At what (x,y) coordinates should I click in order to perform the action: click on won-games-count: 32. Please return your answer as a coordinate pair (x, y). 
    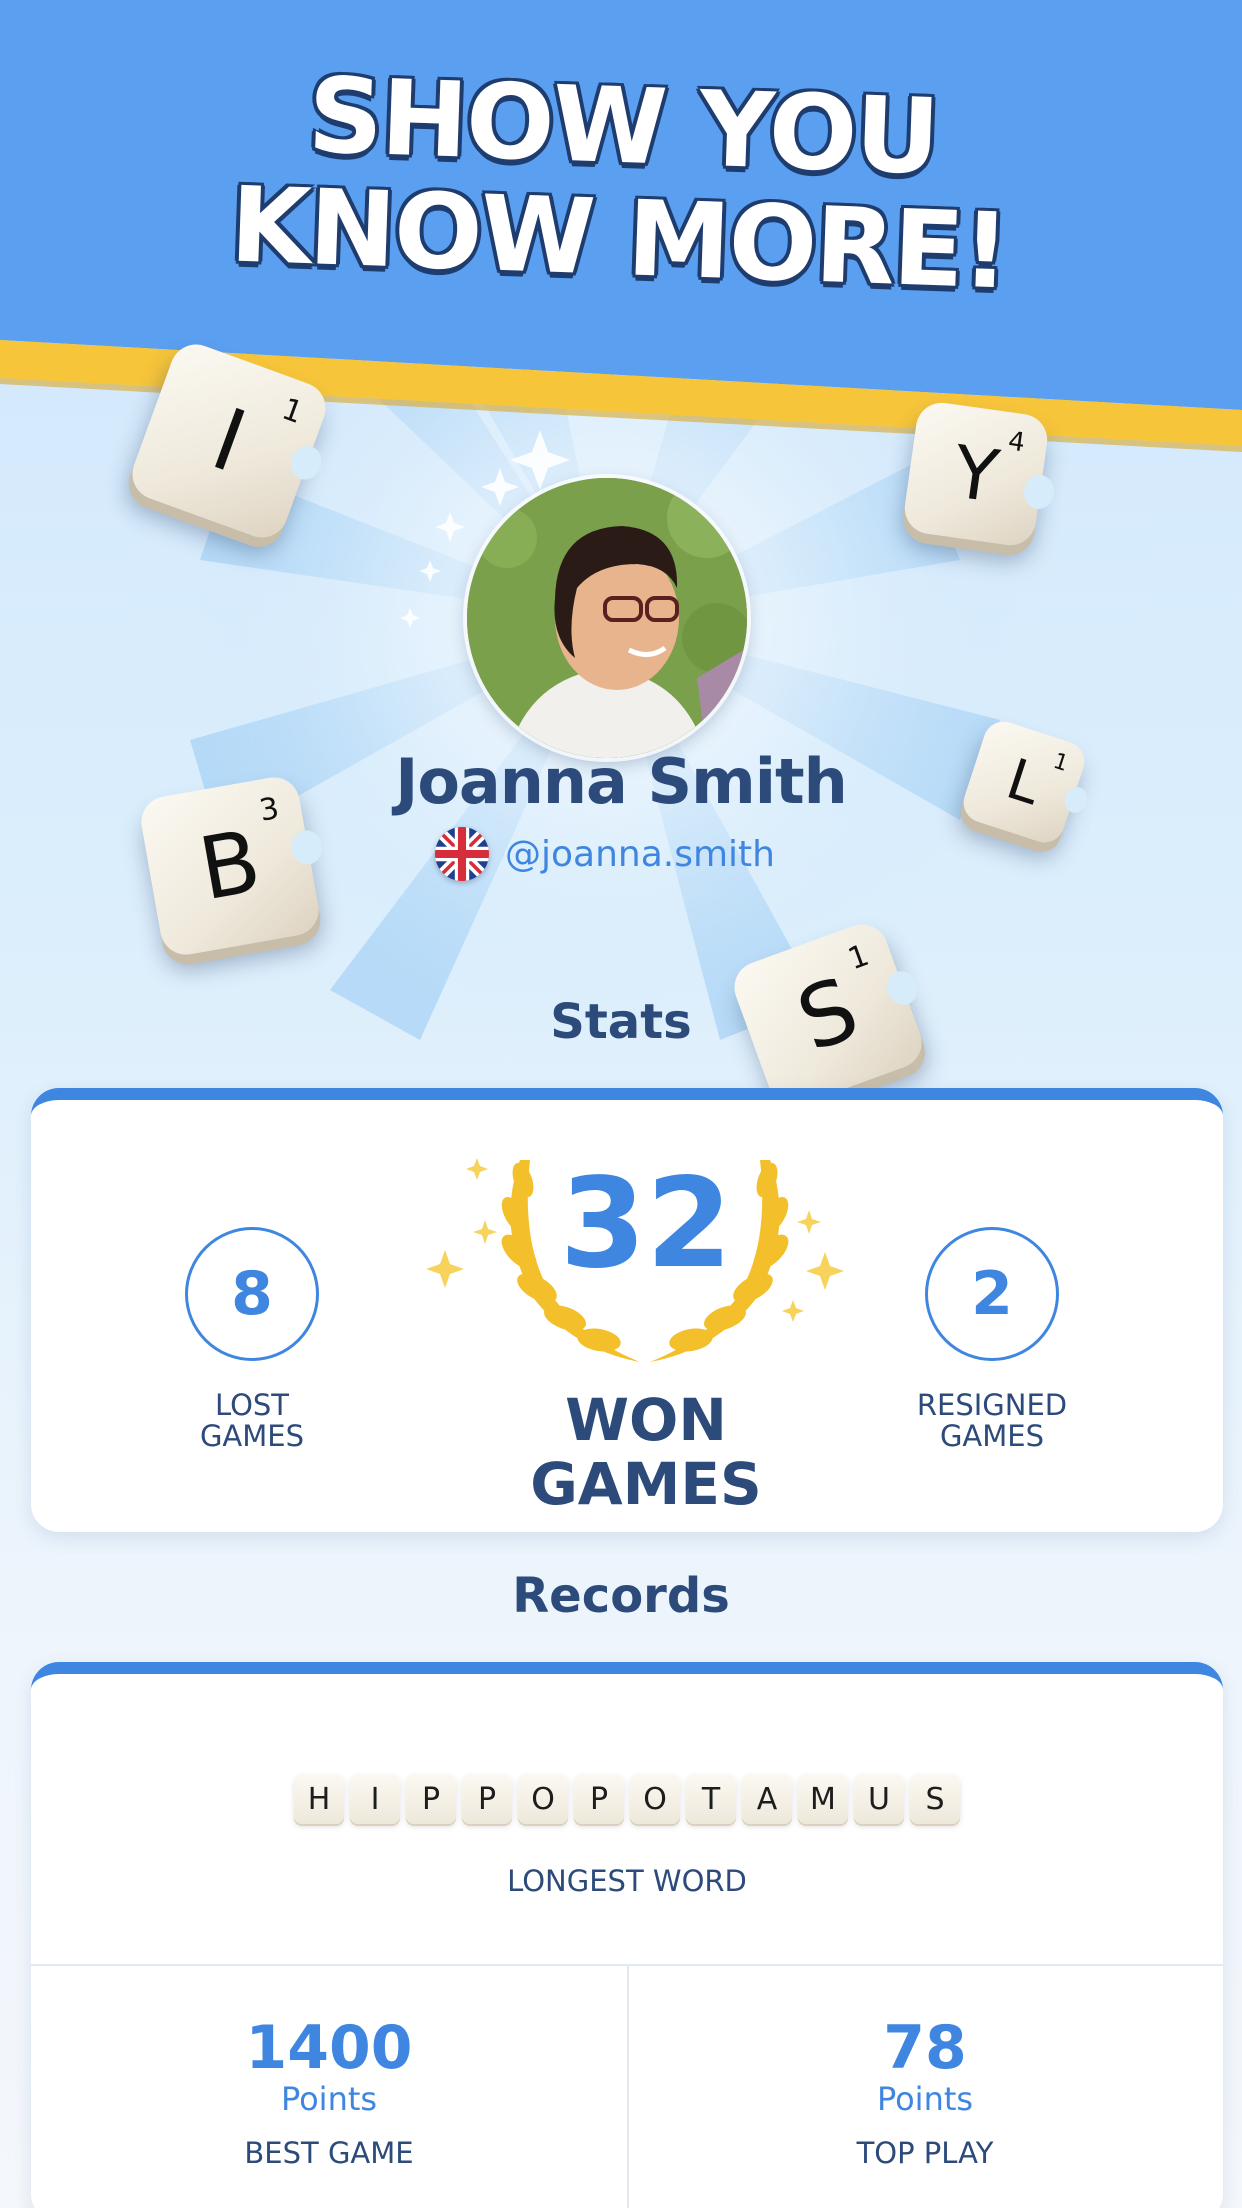
    Looking at the image, I should click on (646, 1224).